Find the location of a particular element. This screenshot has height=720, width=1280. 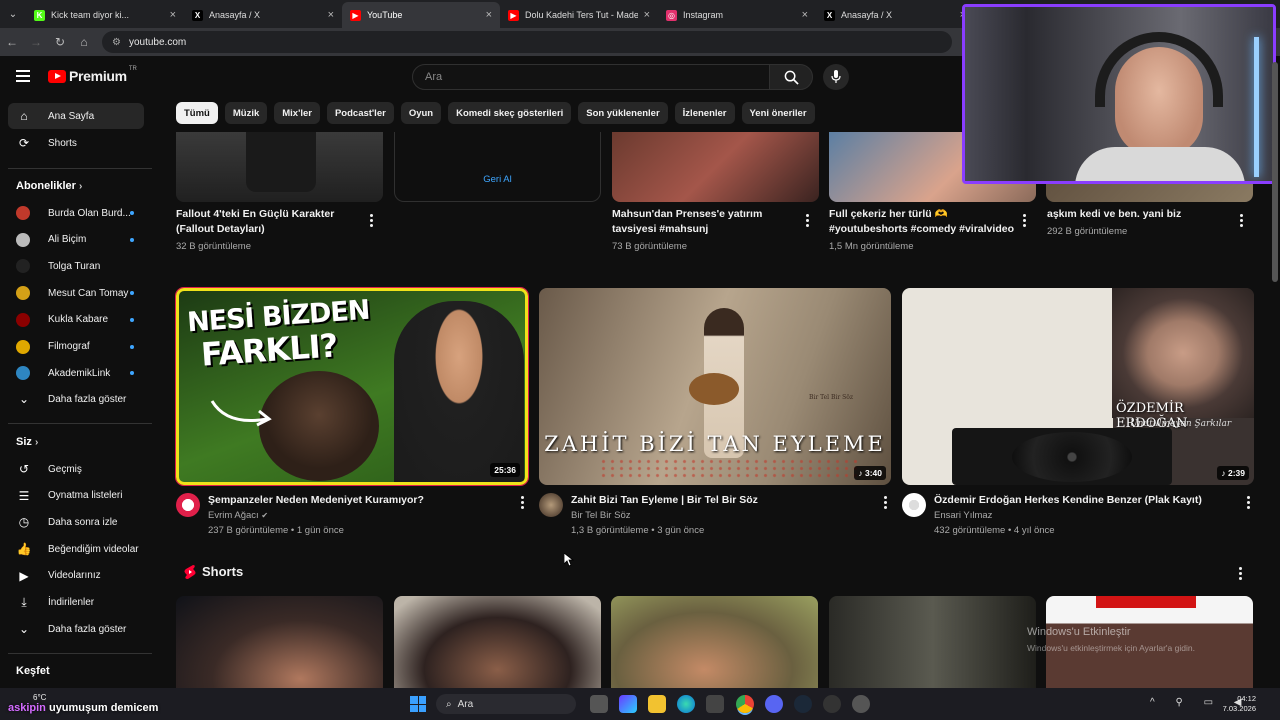

menu-icon is located at coordinates (23, 77).